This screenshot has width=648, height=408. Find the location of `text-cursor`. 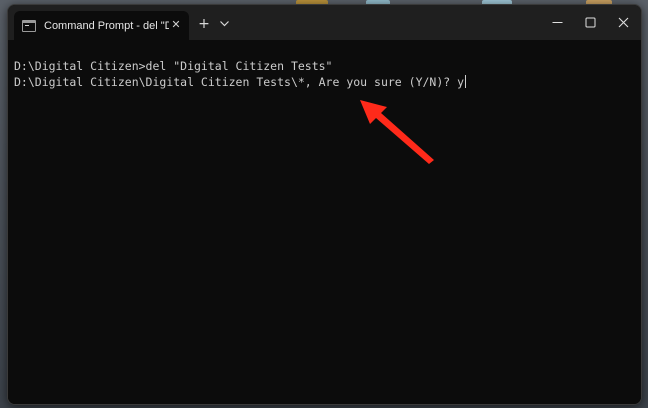

text-cursor is located at coordinates (466, 81).